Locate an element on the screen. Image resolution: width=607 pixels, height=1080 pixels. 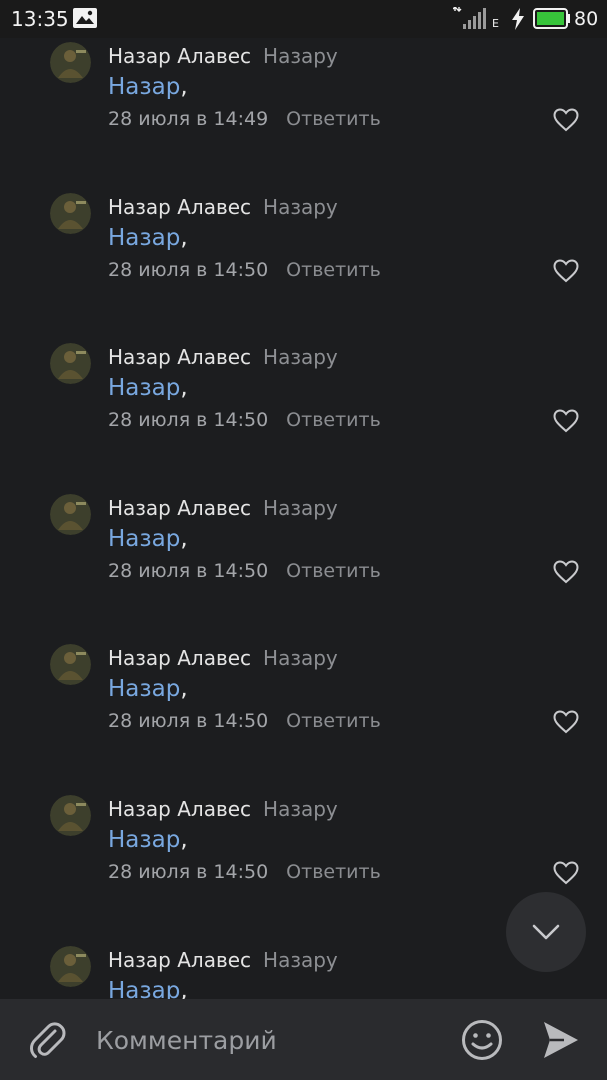
comment-date: 28 июля в 14:49 is located at coordinates (188, 119).